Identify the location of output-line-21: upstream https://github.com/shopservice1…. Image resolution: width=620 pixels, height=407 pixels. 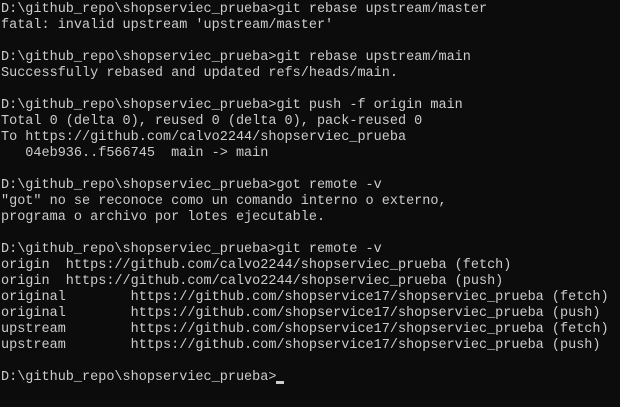
(305, 329).